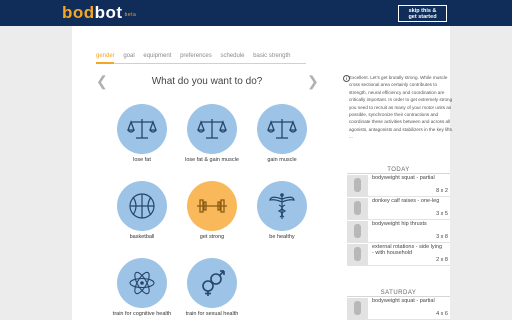 The height and width of the screenshot is (320, 512). I want to click on goal-lose-fat: lose fat, so click(142, 134).